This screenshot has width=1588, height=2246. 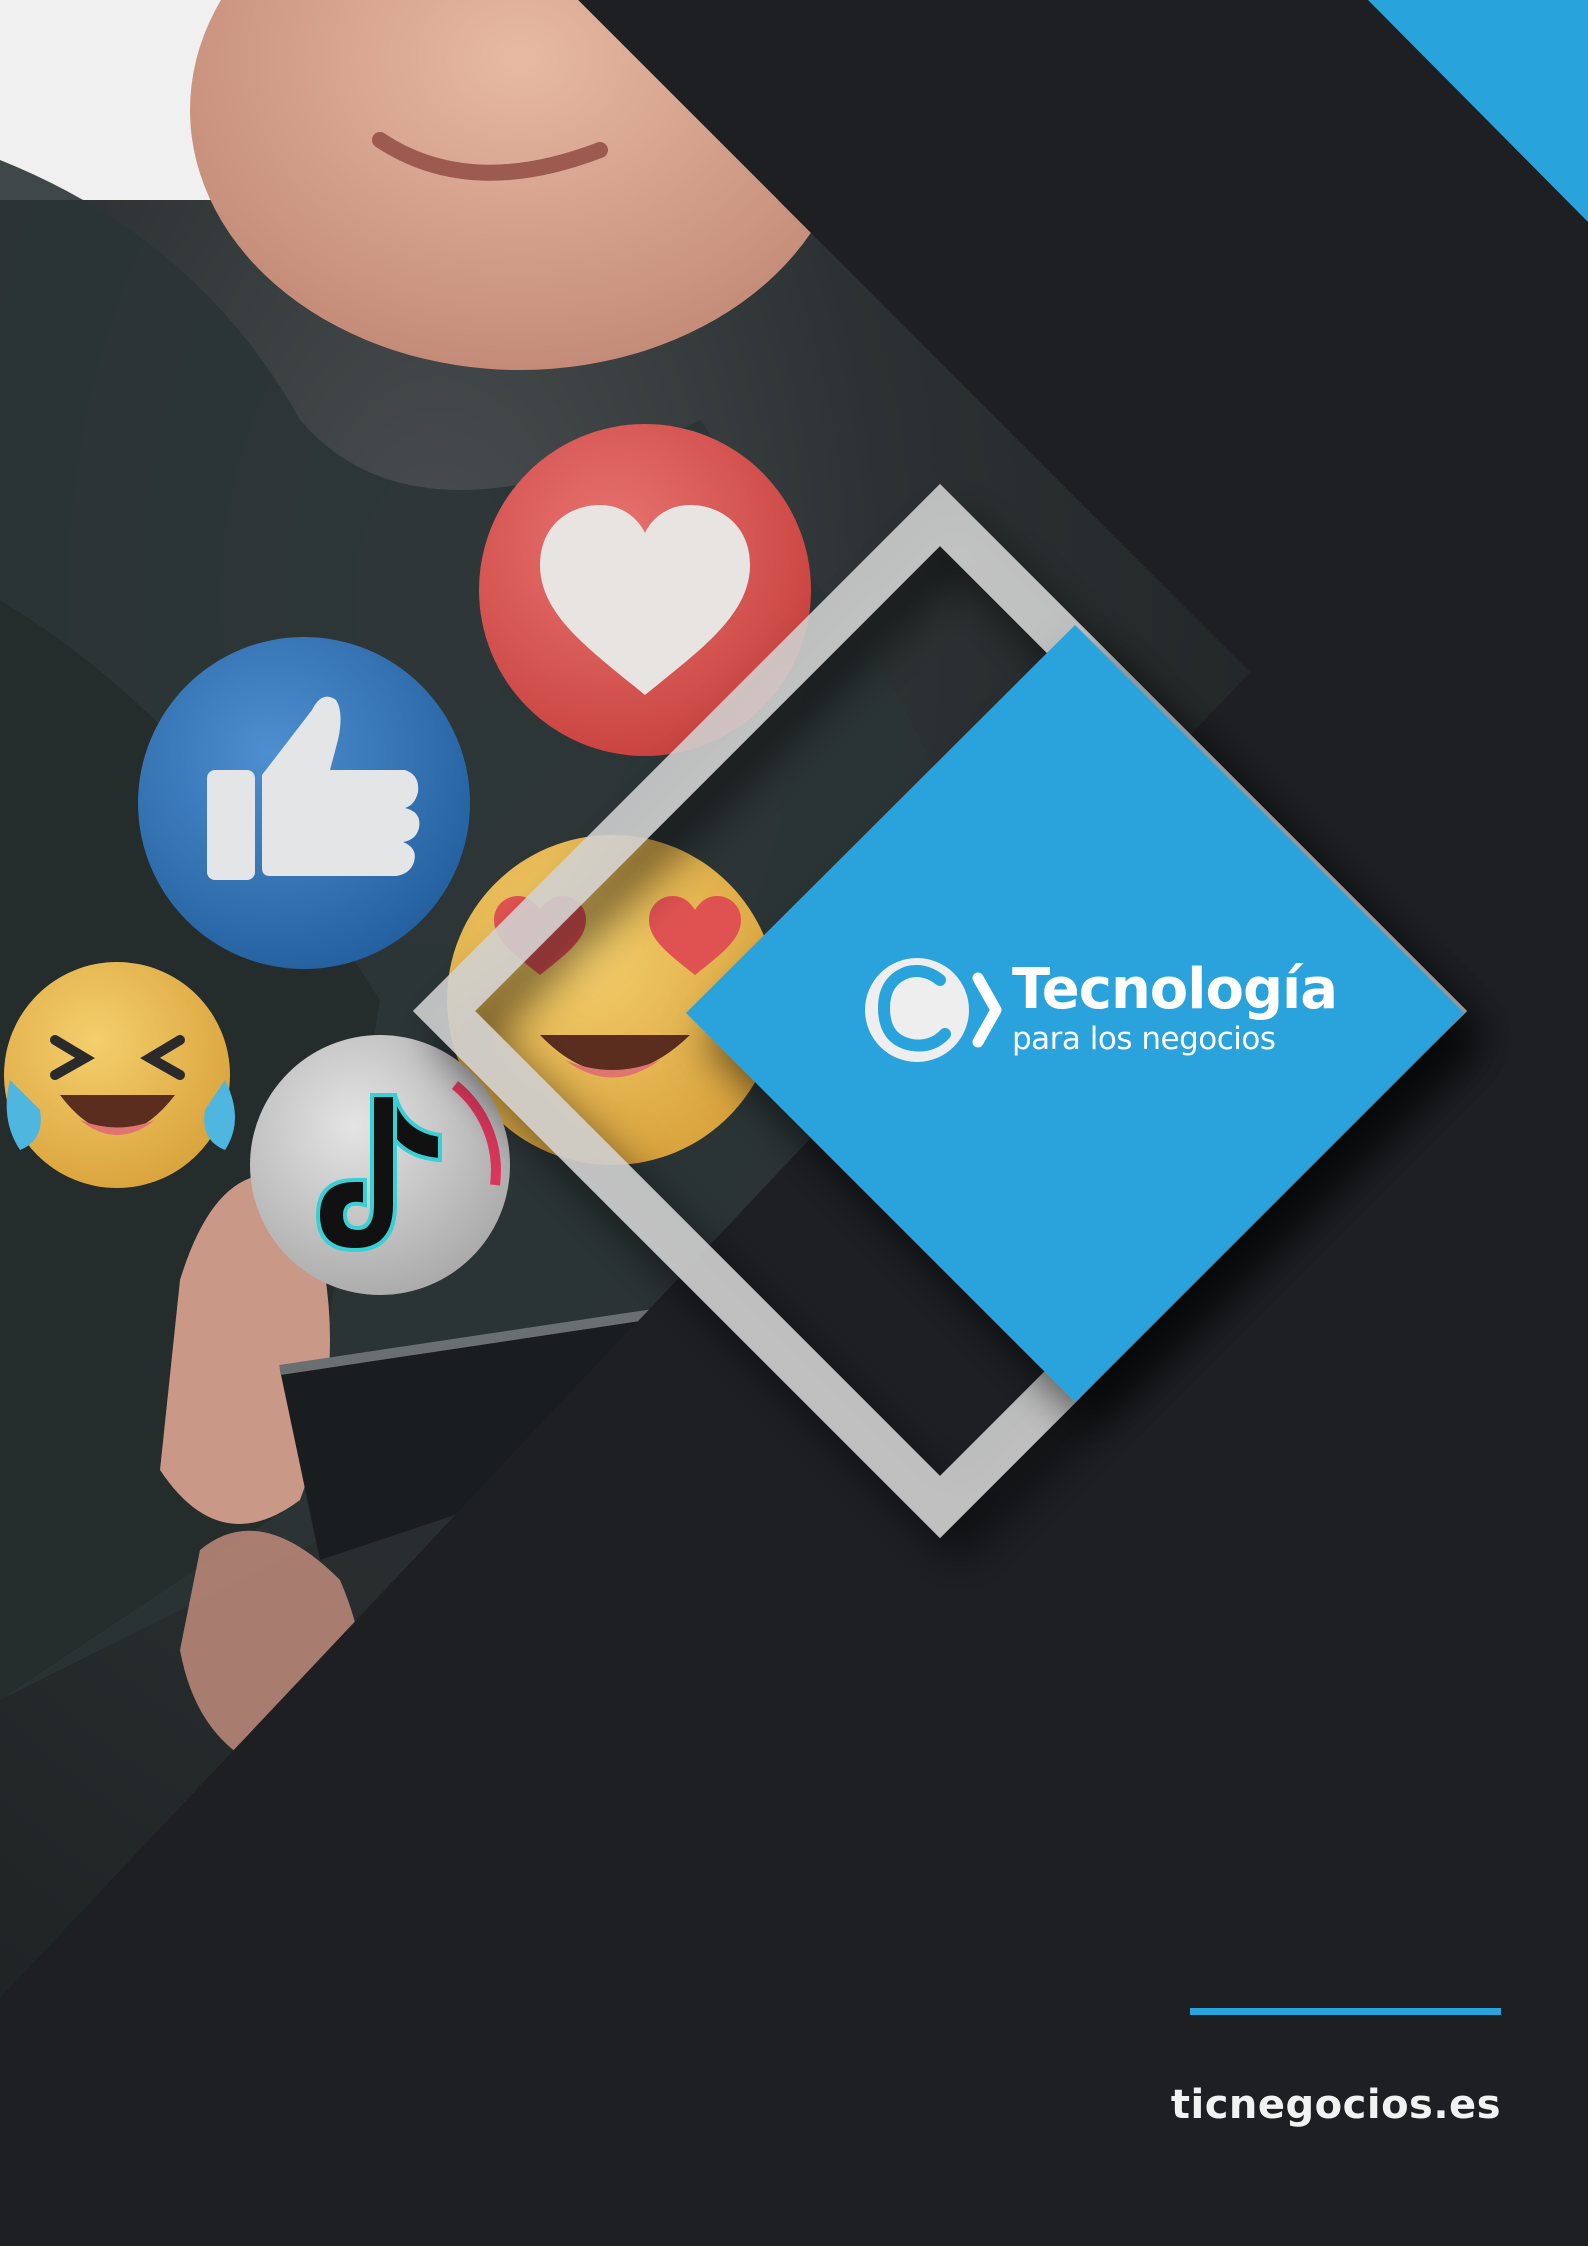 What do you see at coordinates (1478, 111) in the screenshot?
I see `corner-accent` at bounding box center [1478, 111].